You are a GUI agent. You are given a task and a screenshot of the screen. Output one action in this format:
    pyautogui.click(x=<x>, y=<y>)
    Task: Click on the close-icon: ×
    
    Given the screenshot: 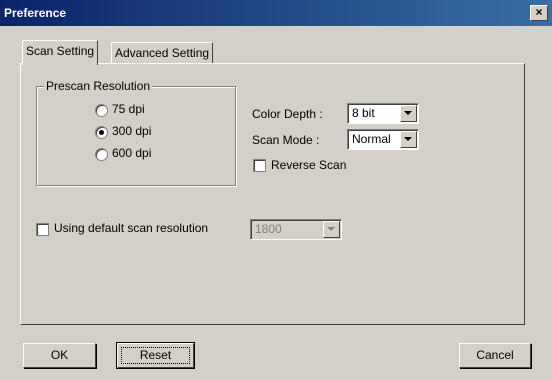 What is the action you would take?
    pyautogui.click(x=539, y=12)
    